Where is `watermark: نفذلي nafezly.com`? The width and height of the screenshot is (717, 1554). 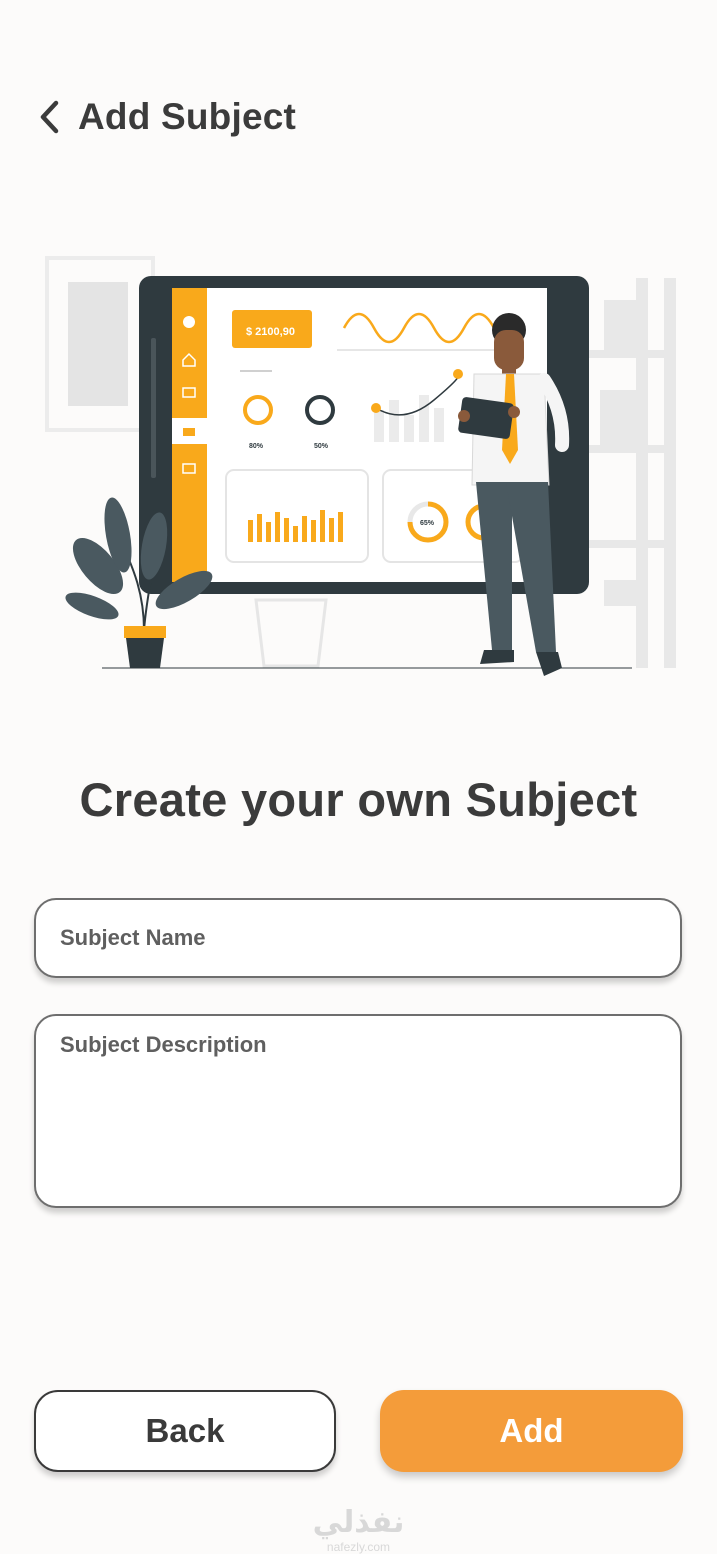 watermark: نفذلي nafezly.com is located at coordinates (358, 1531).